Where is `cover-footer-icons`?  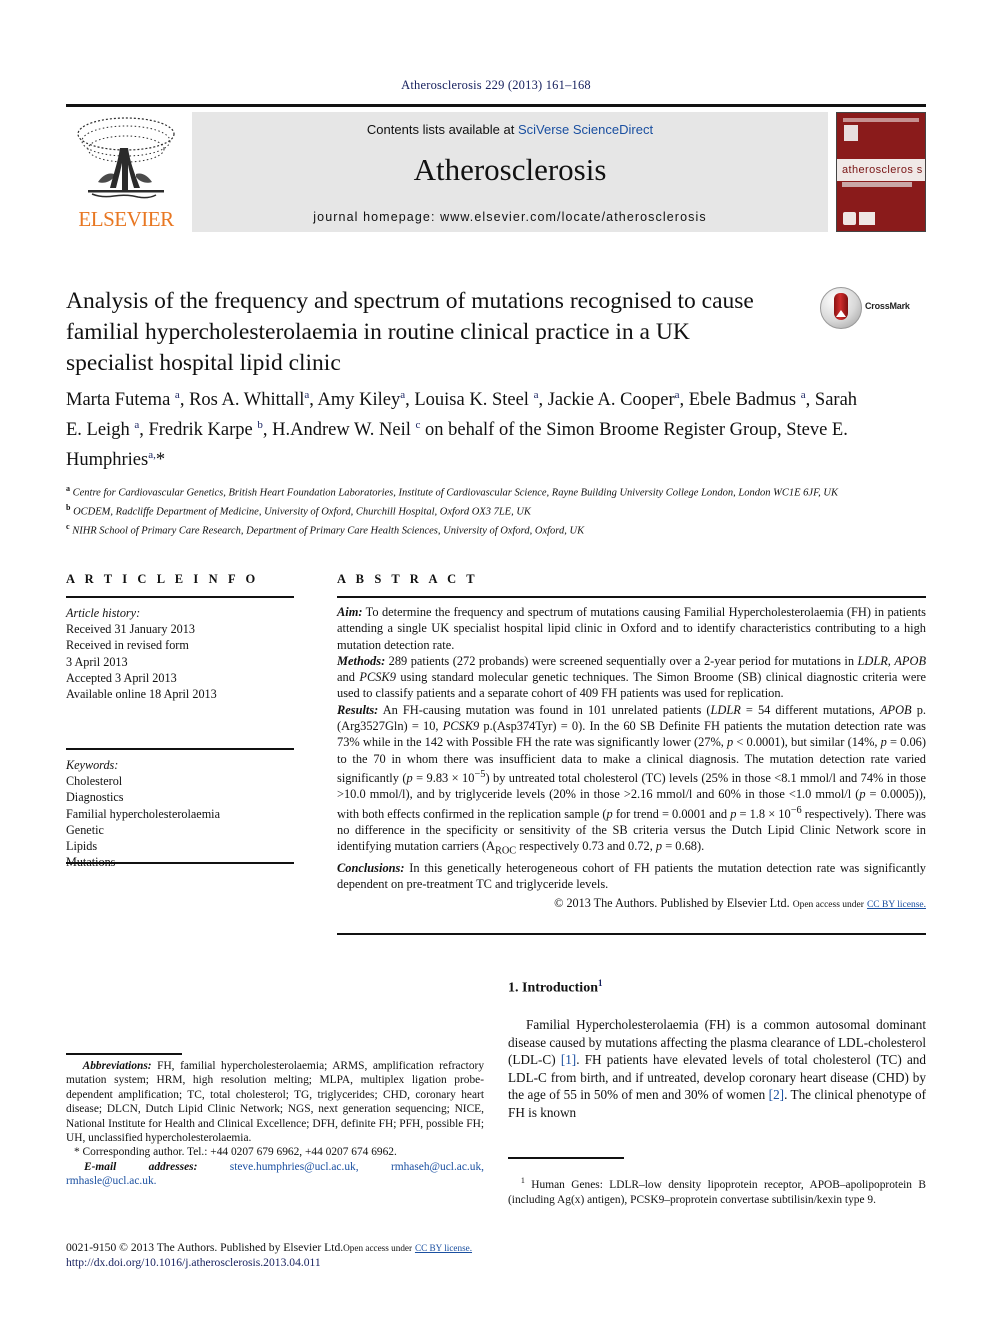 cover-footer-icons is located at coordinates (859, 218).